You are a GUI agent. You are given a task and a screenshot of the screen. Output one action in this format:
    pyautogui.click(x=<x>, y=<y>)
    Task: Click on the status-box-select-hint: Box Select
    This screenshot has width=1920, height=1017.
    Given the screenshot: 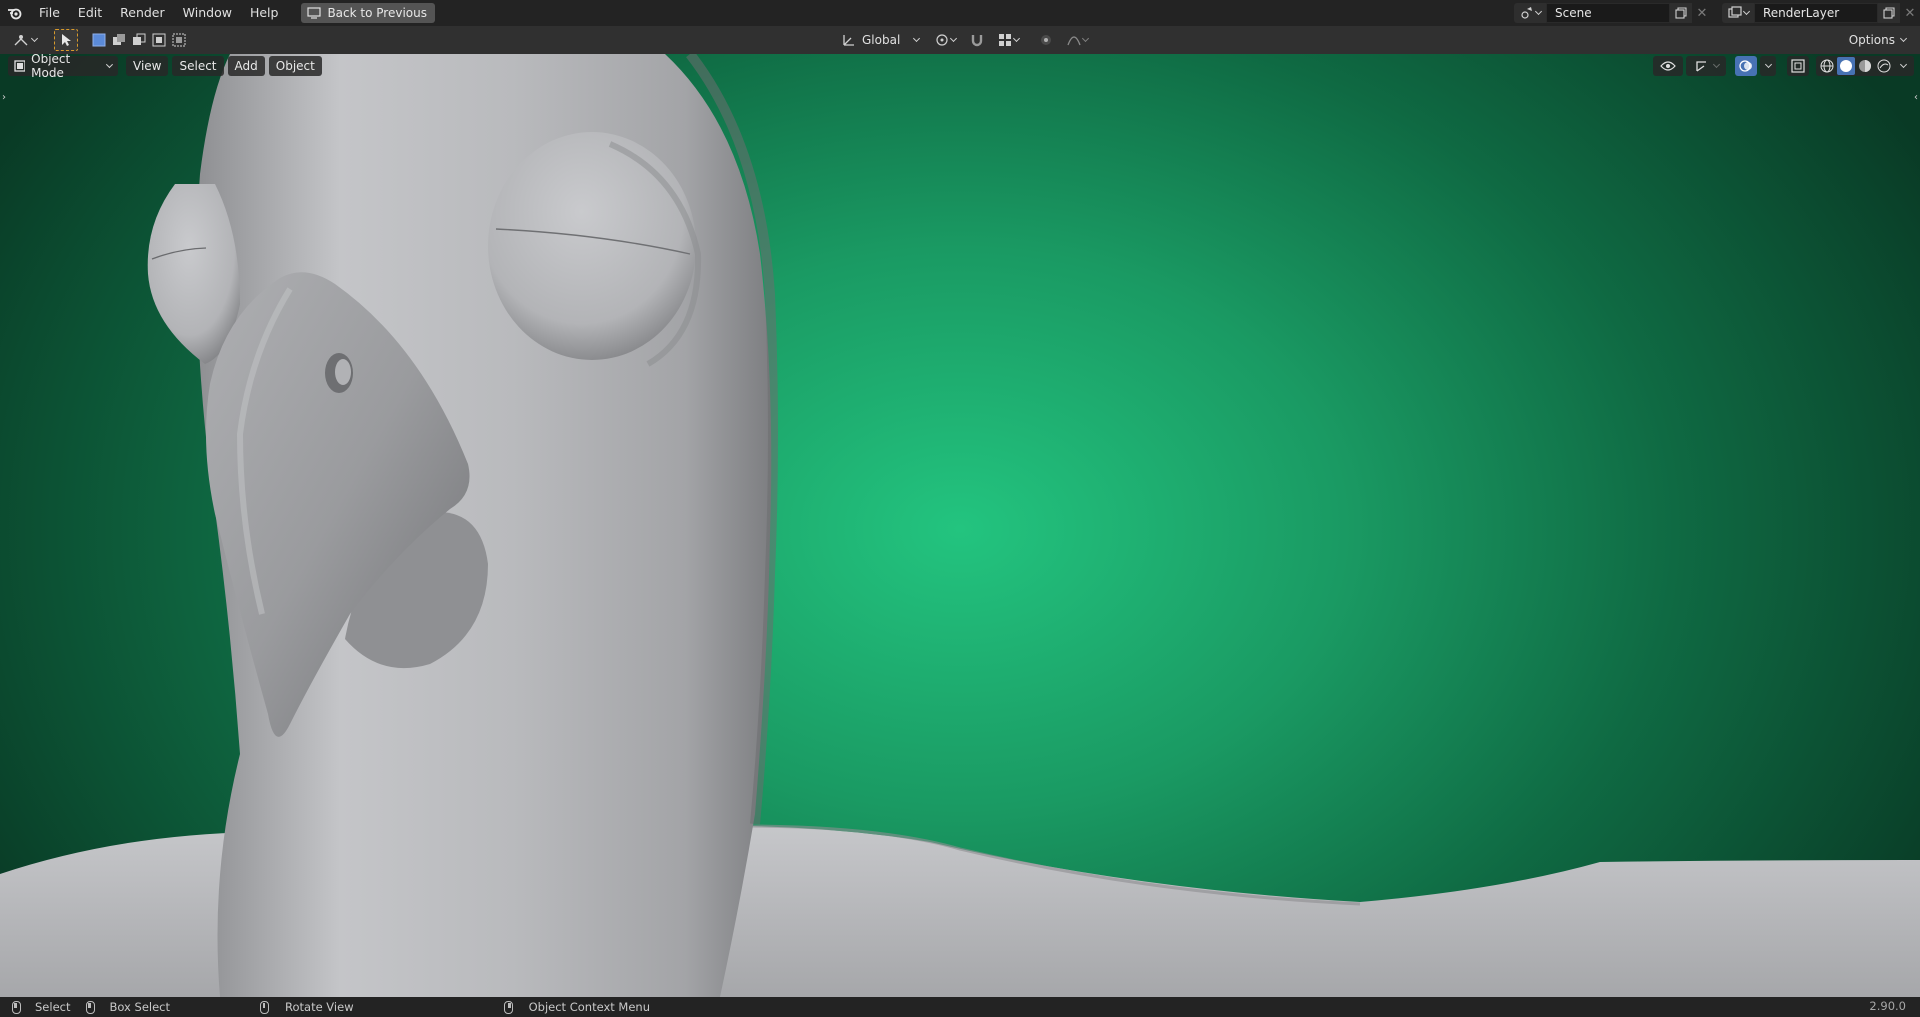 What is the action you would take?
    pyautogui.click(x=128, y=1007)
    